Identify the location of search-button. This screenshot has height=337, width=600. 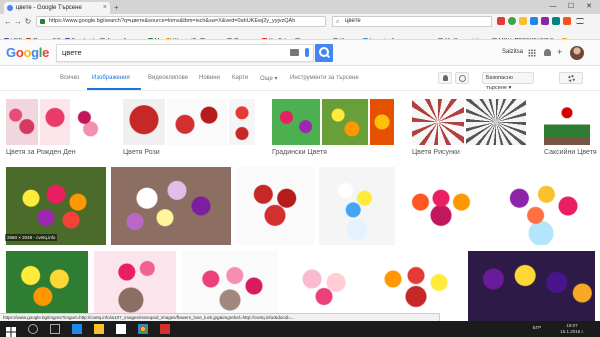
(324, 53).